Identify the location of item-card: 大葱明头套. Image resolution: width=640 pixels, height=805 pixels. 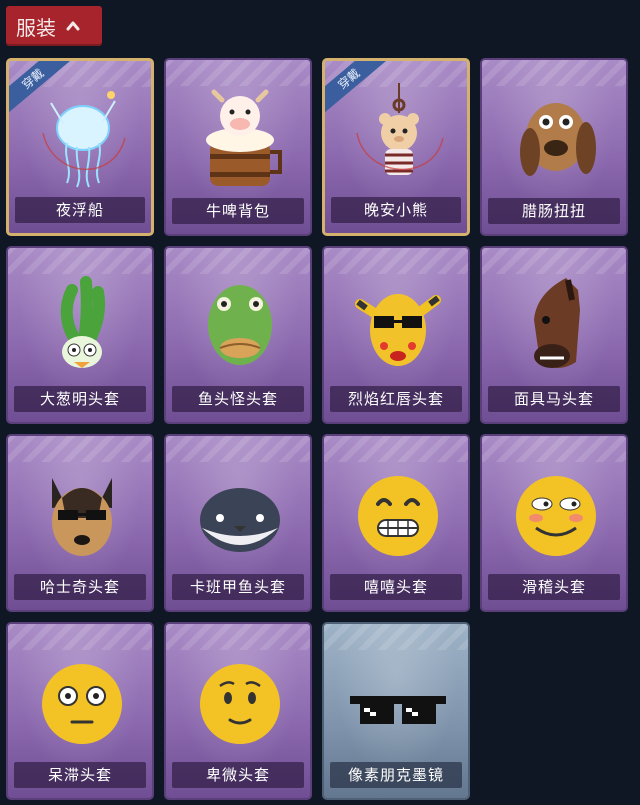
(80, 335).